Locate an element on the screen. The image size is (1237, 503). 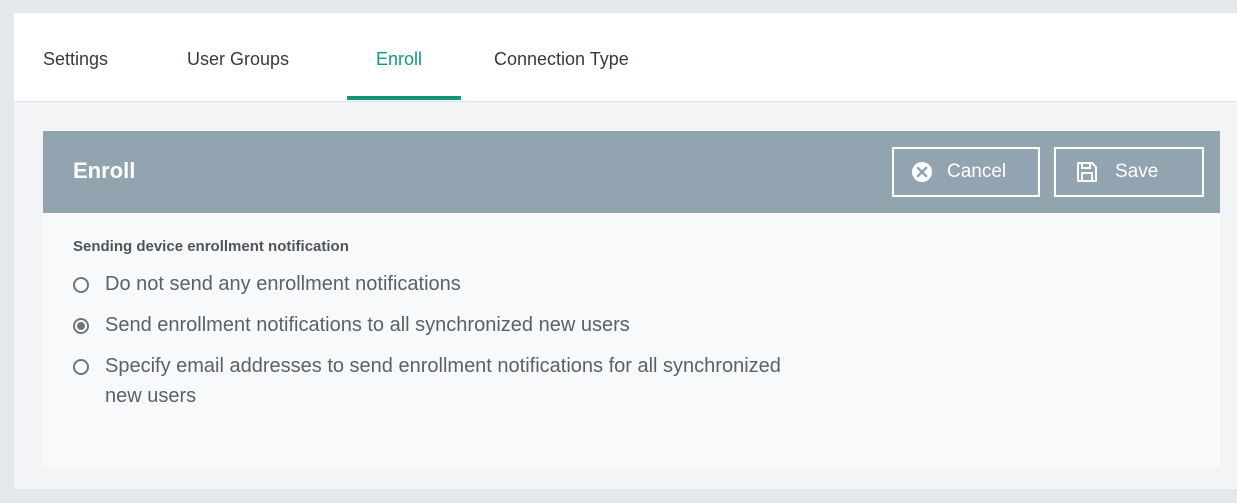
save-button: Save is located at coordinates (1129, 172).